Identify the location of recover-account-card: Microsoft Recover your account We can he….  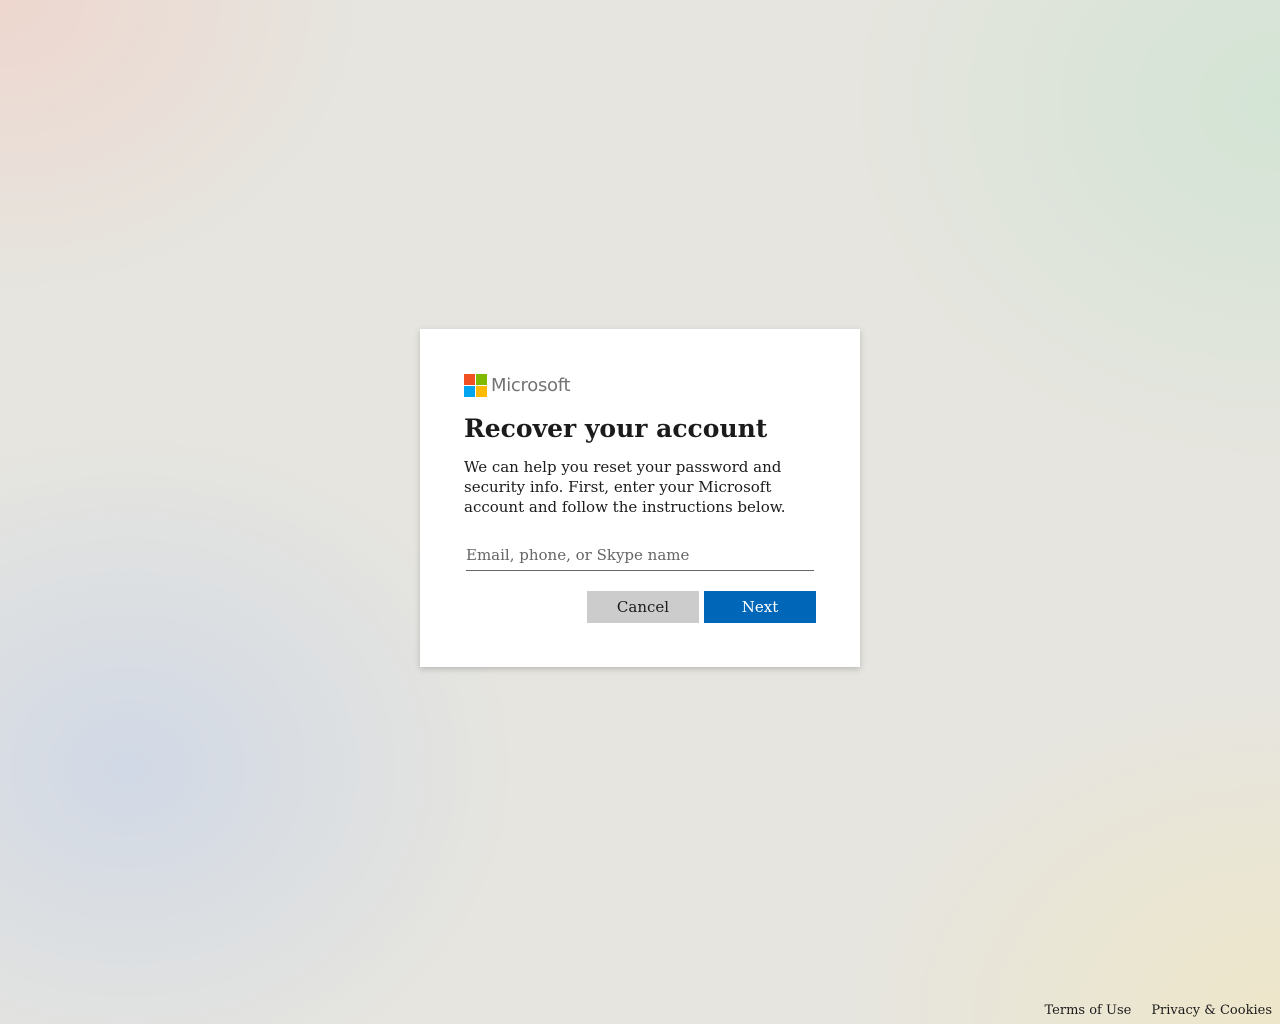
(640, 498).